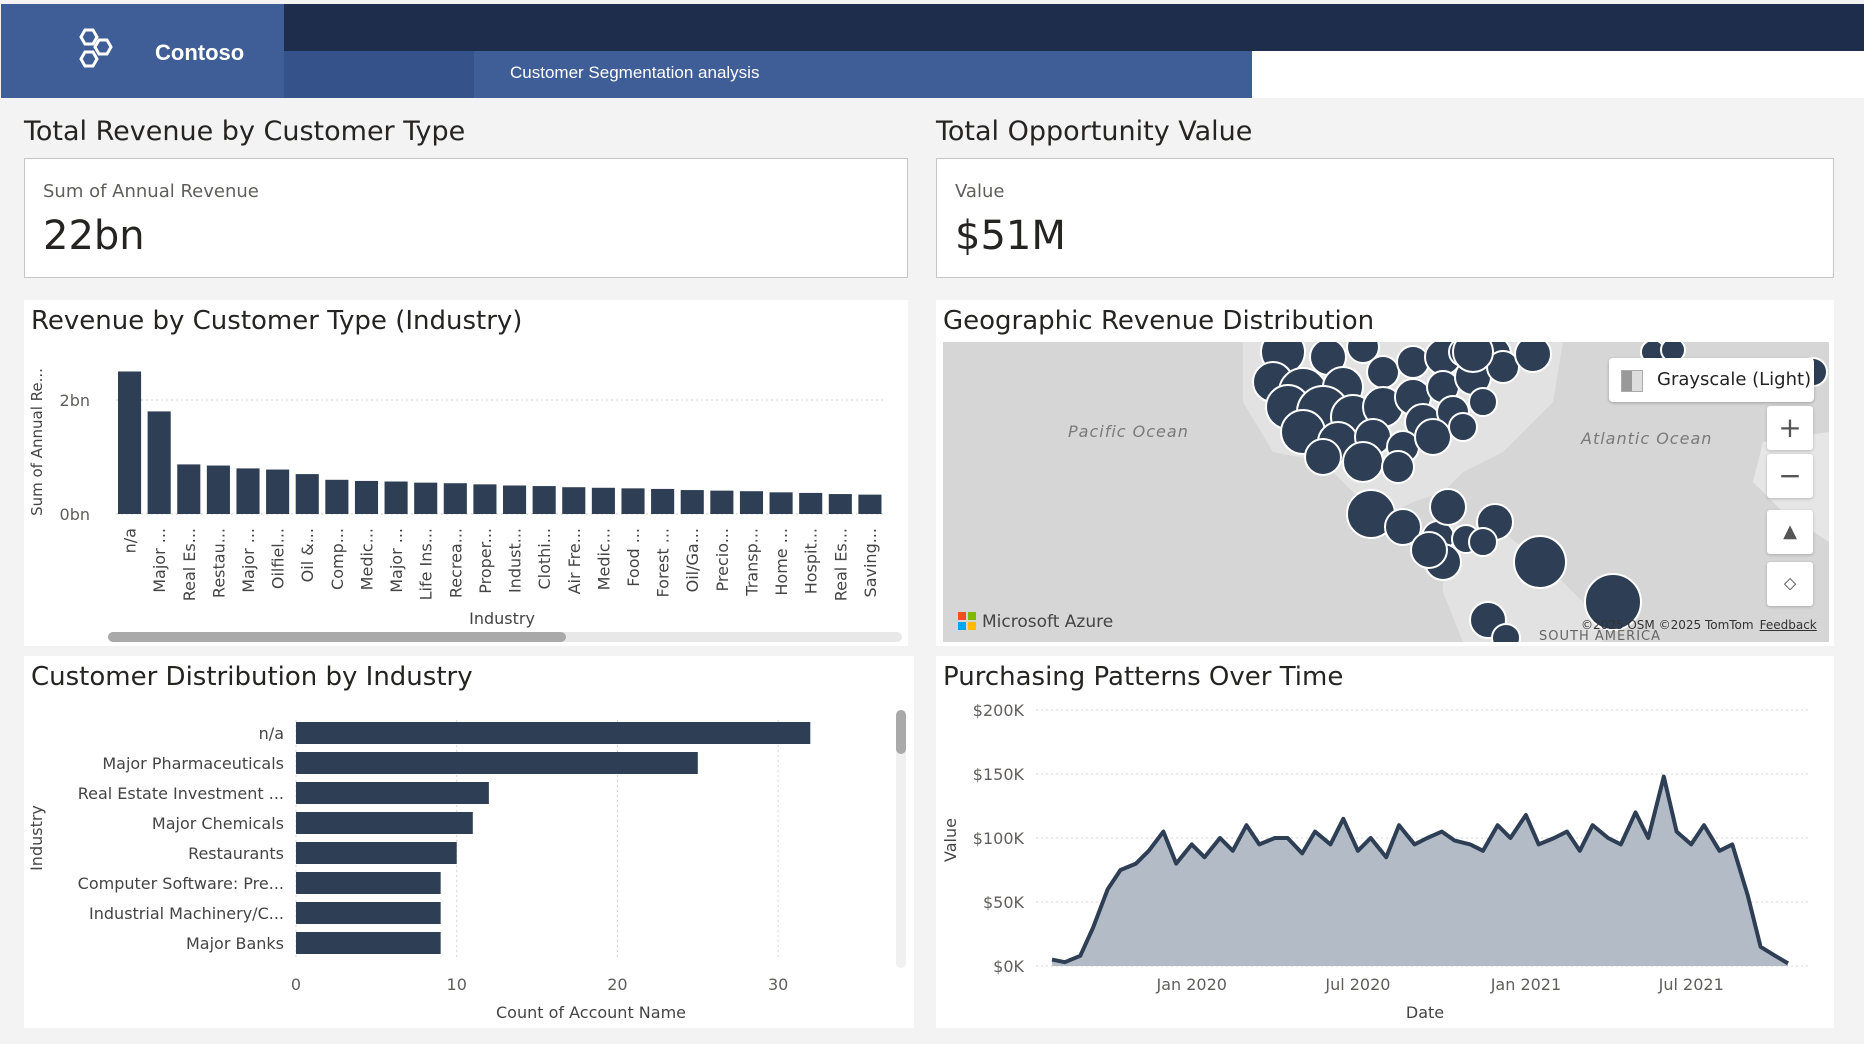 The width and height of the screenshot is (1864, 1044). What do you see at coordinates (252, 677) in the screenshot?
I see `visual-title: Customer Distribution by Industry` at bounding box center [252, 677].